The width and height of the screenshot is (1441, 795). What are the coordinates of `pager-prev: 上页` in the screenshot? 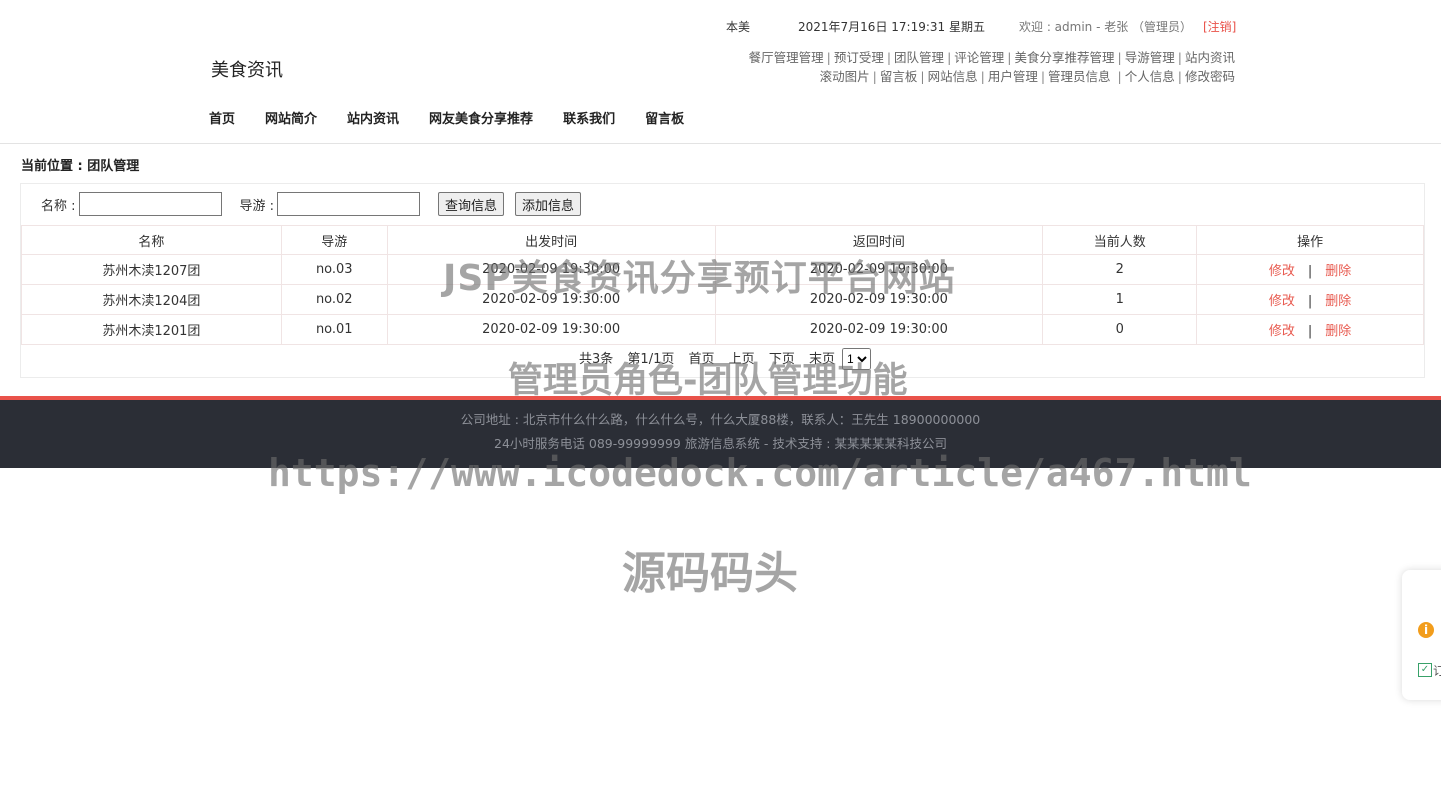 It's located at (742, 359).